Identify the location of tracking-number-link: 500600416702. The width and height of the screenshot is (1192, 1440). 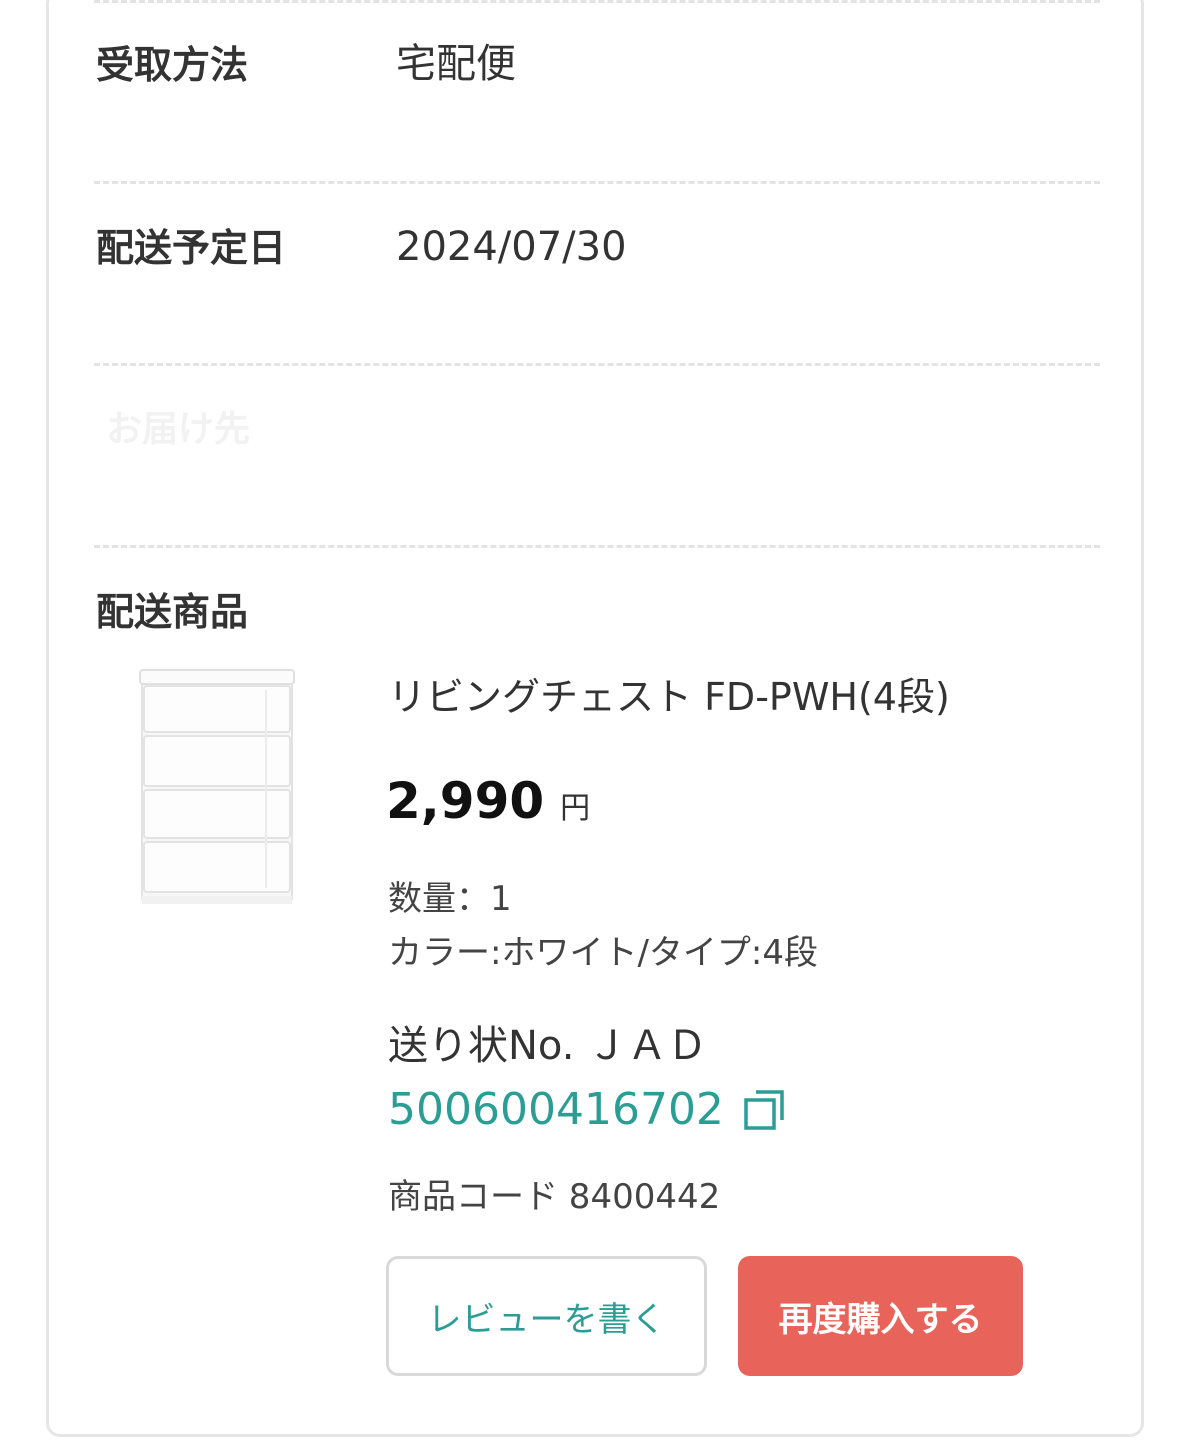
(556, 1110).